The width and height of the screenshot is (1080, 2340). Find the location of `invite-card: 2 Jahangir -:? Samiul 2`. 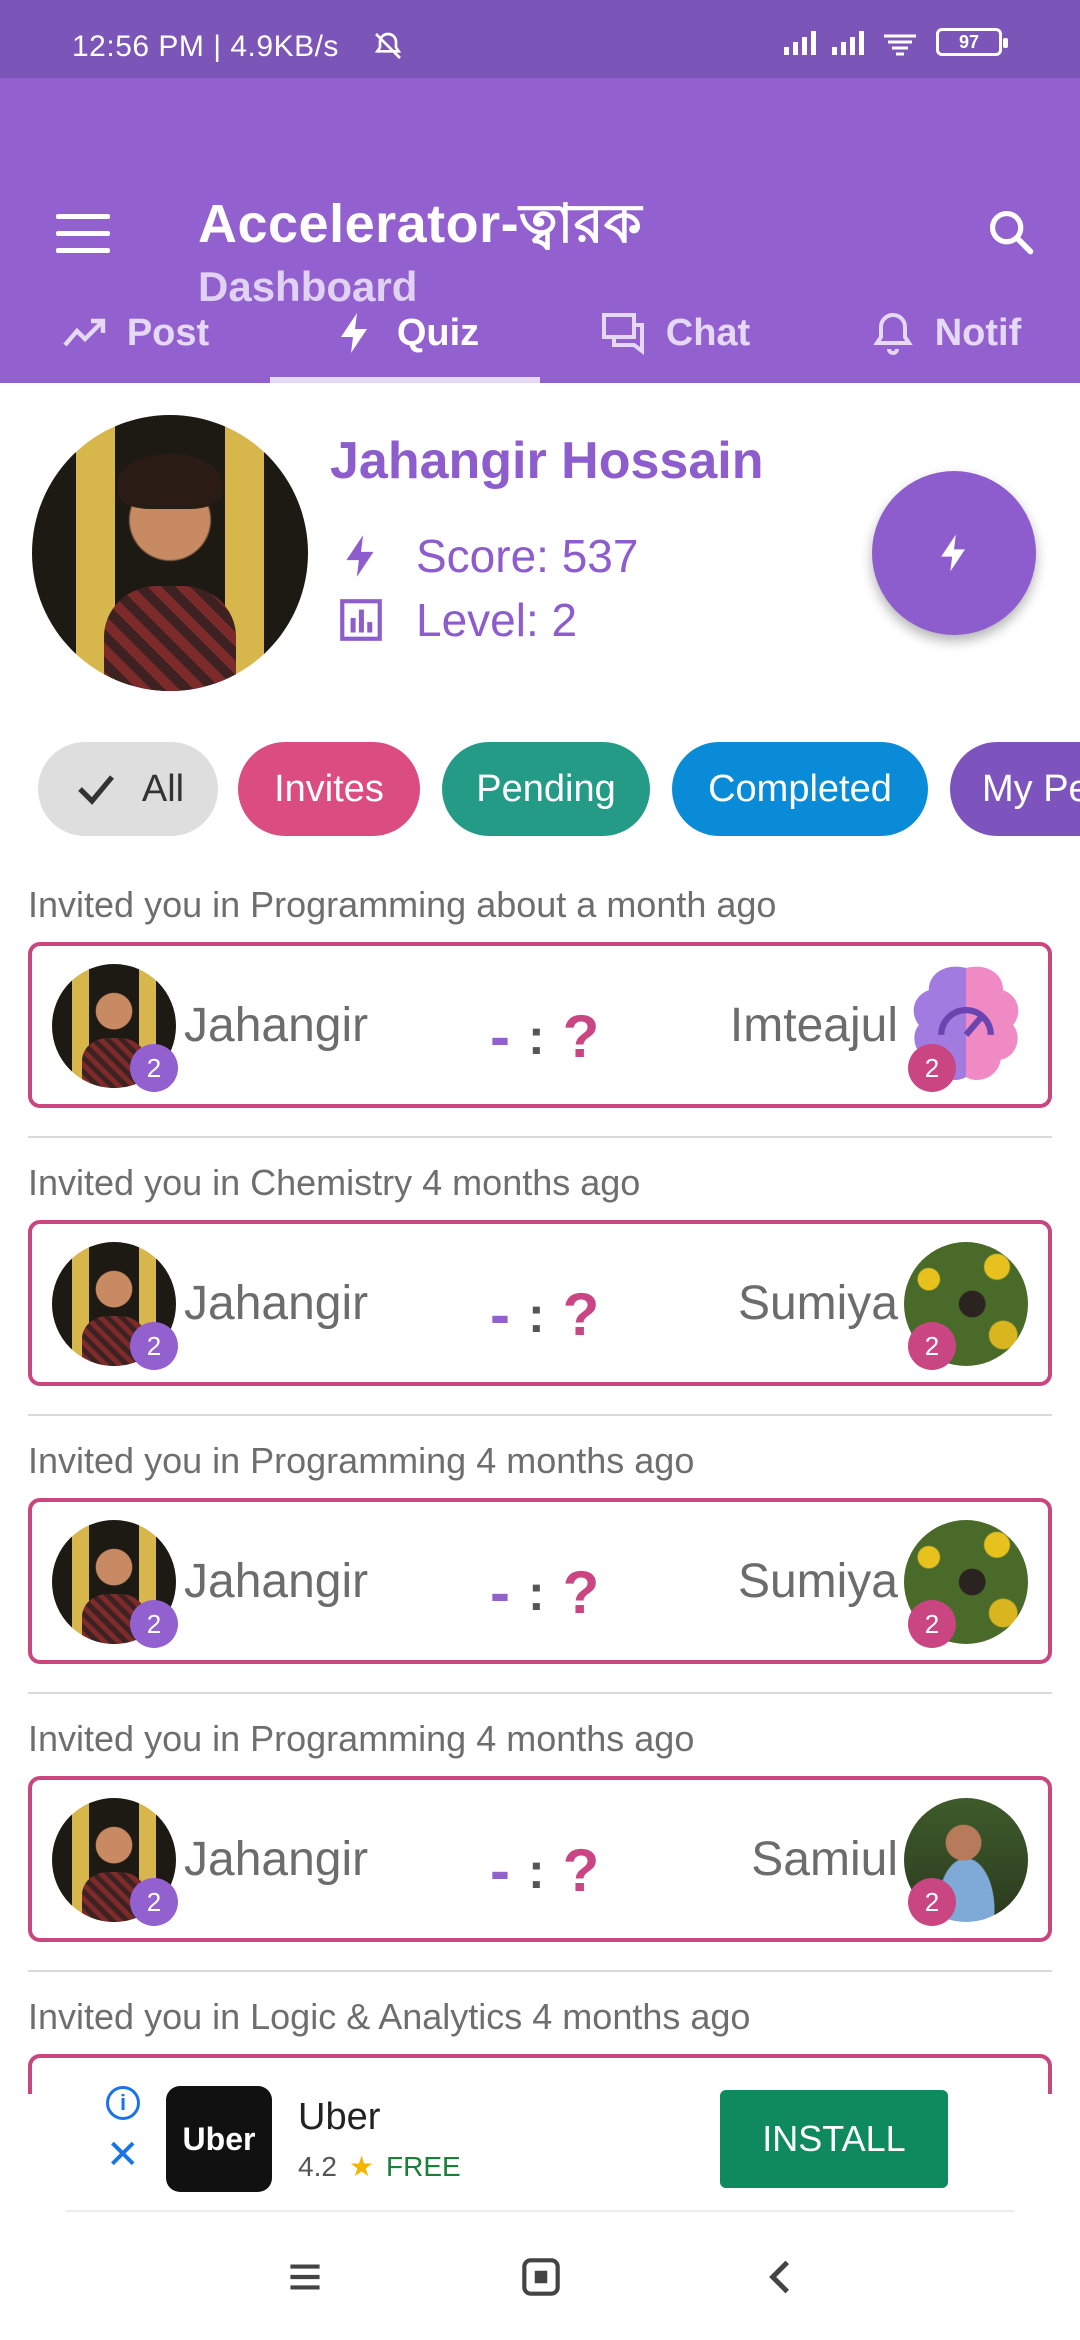

invite-card: 2 Jahangir -:? Samiul 2 is located at coordinates (540, 1859).